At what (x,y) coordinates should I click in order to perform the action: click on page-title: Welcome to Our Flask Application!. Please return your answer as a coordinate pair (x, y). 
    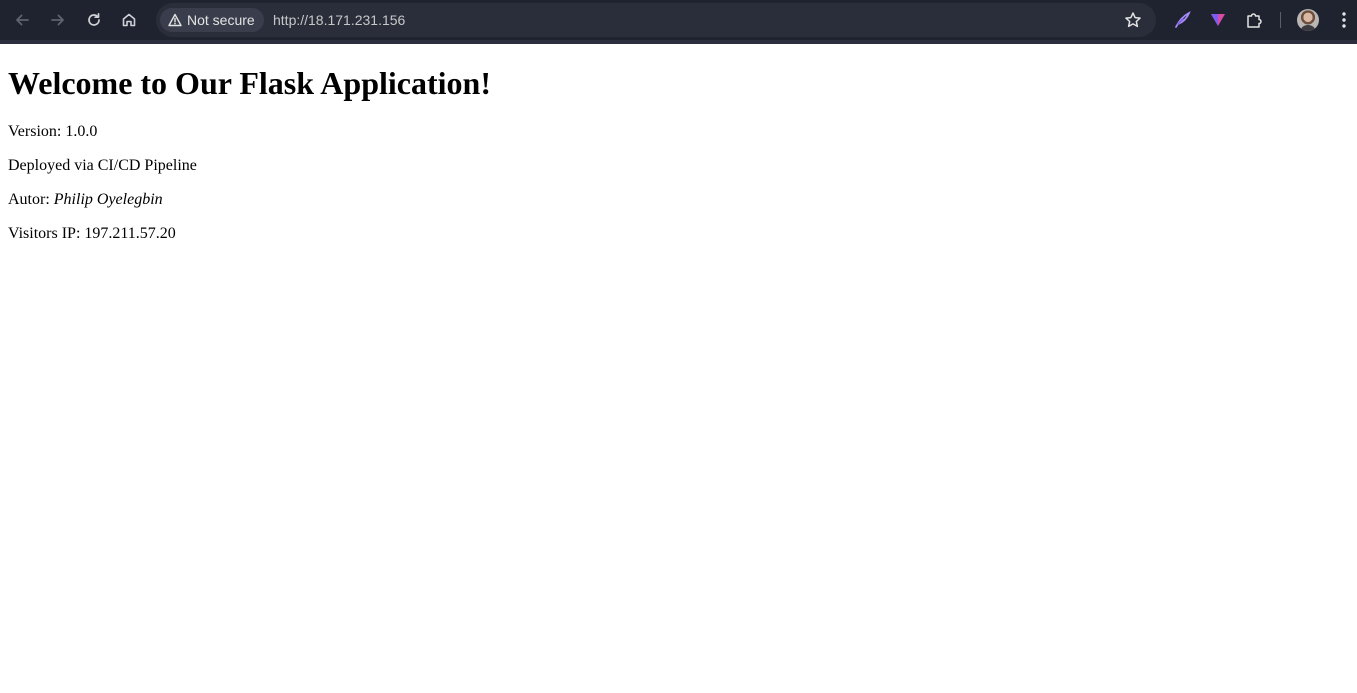
    Looking at the image, I should click on (249, 83).